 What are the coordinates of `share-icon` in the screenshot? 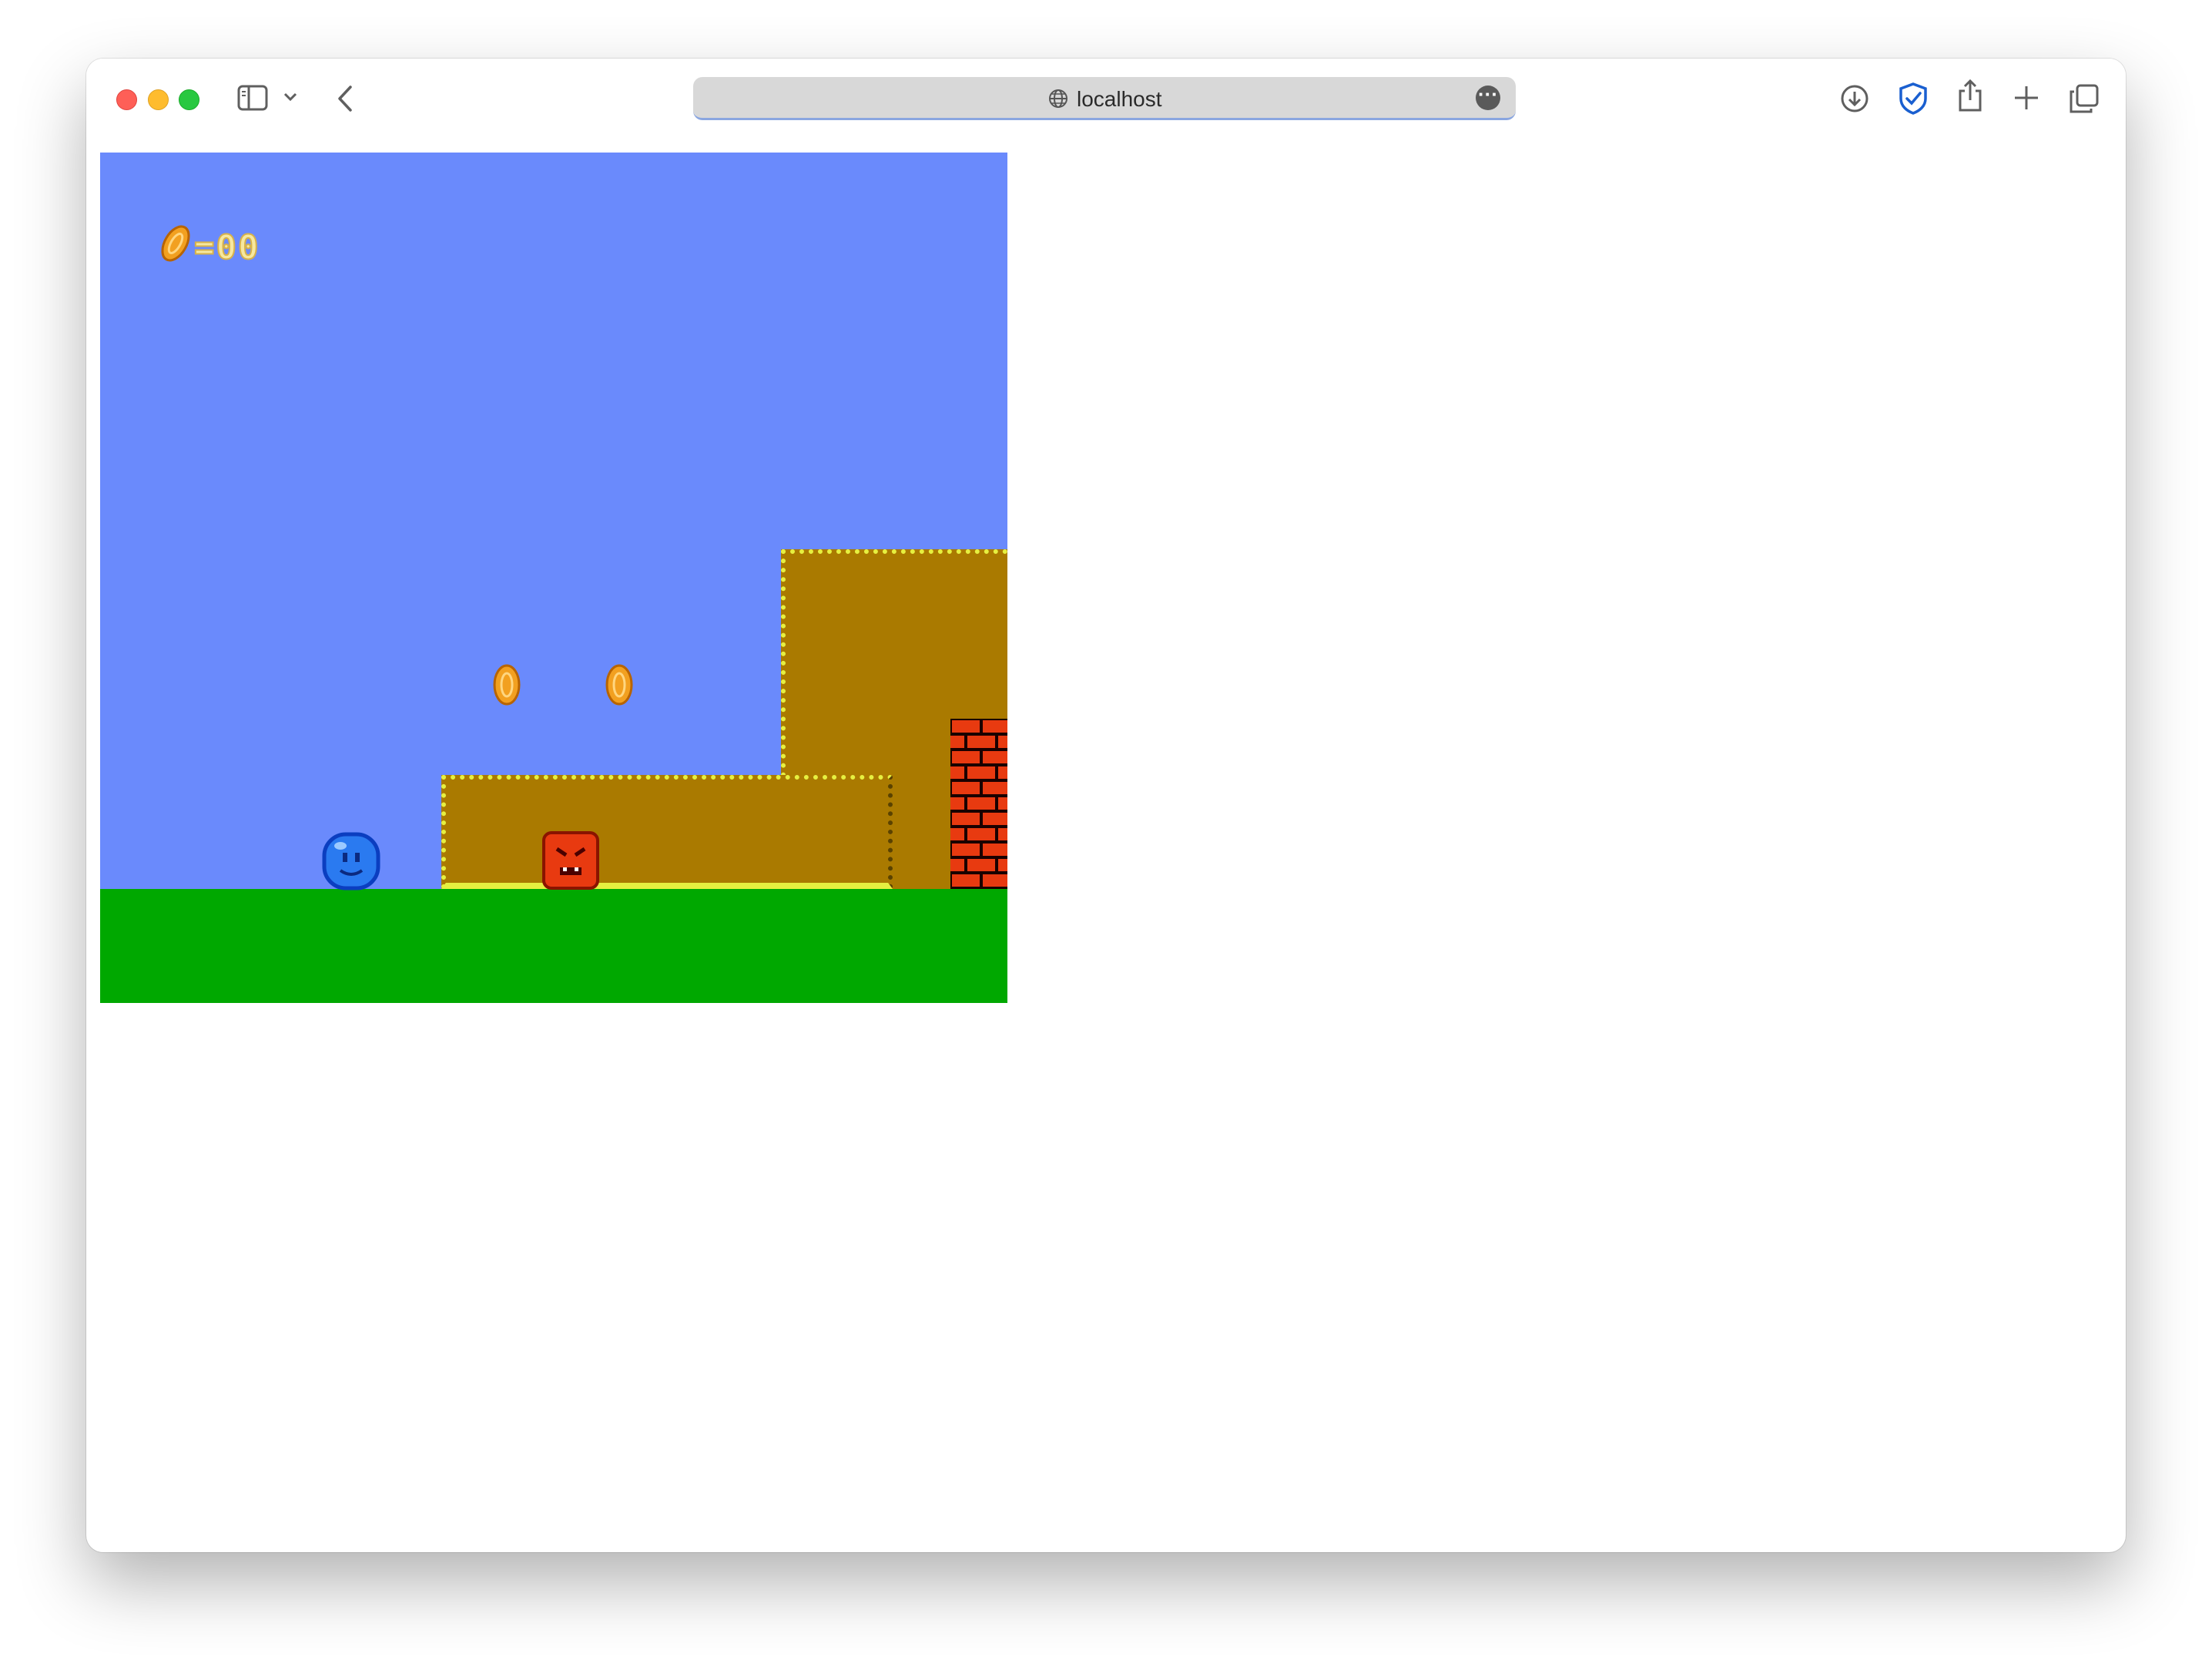 It's located at (1970, 95).